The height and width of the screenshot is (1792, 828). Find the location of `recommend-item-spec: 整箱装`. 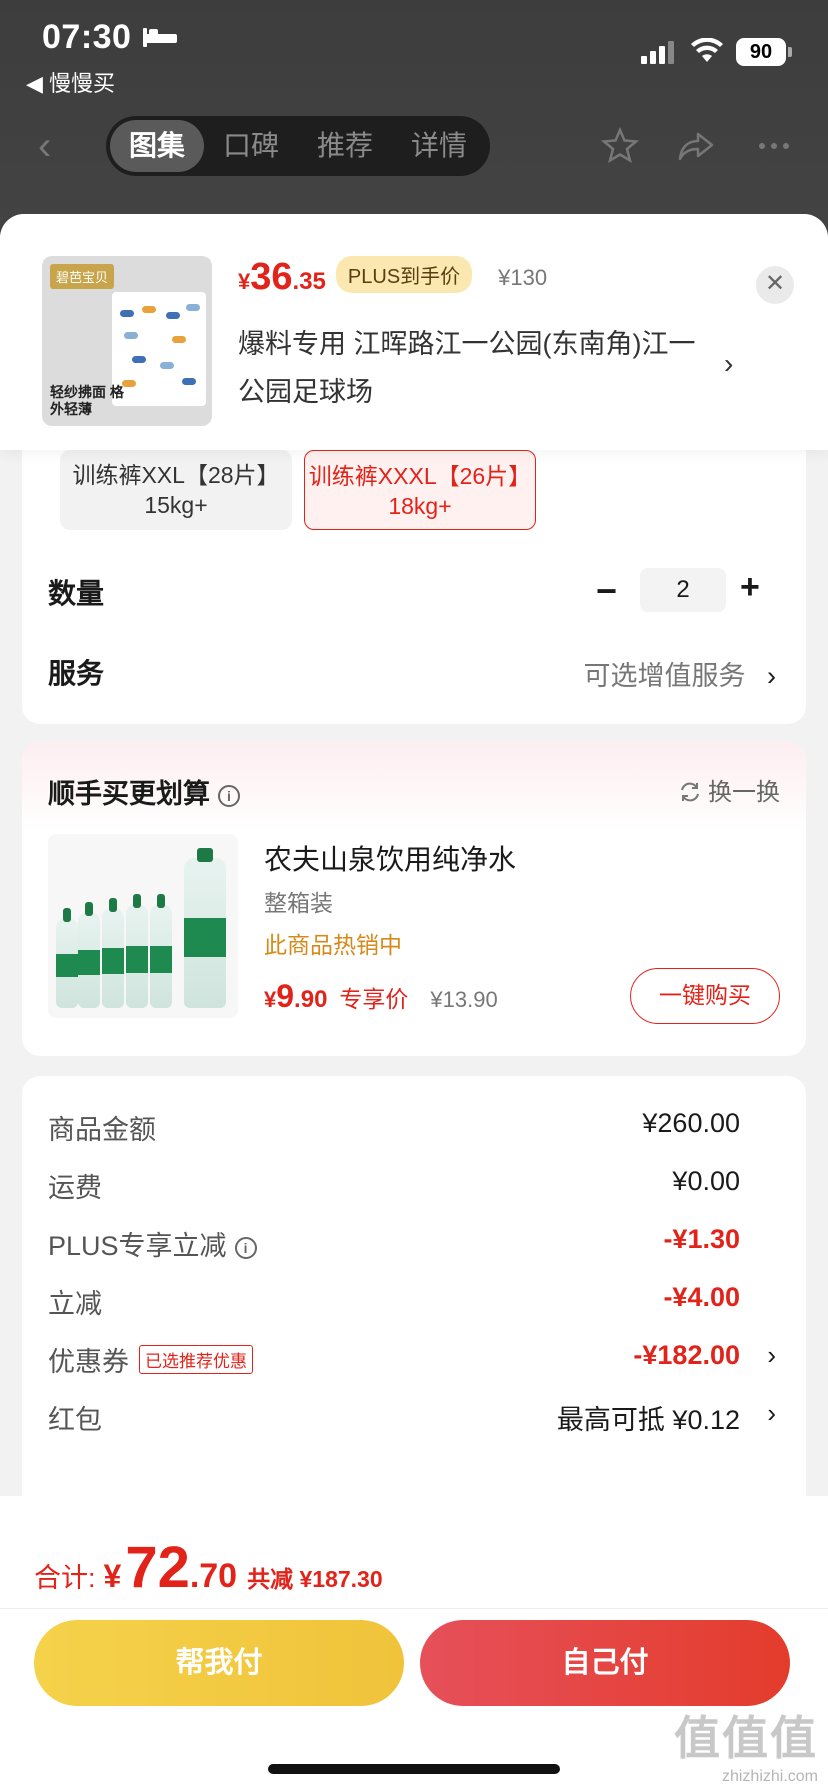

recommend-item-spec: 整箱装 is located at coordinates (298, 903).